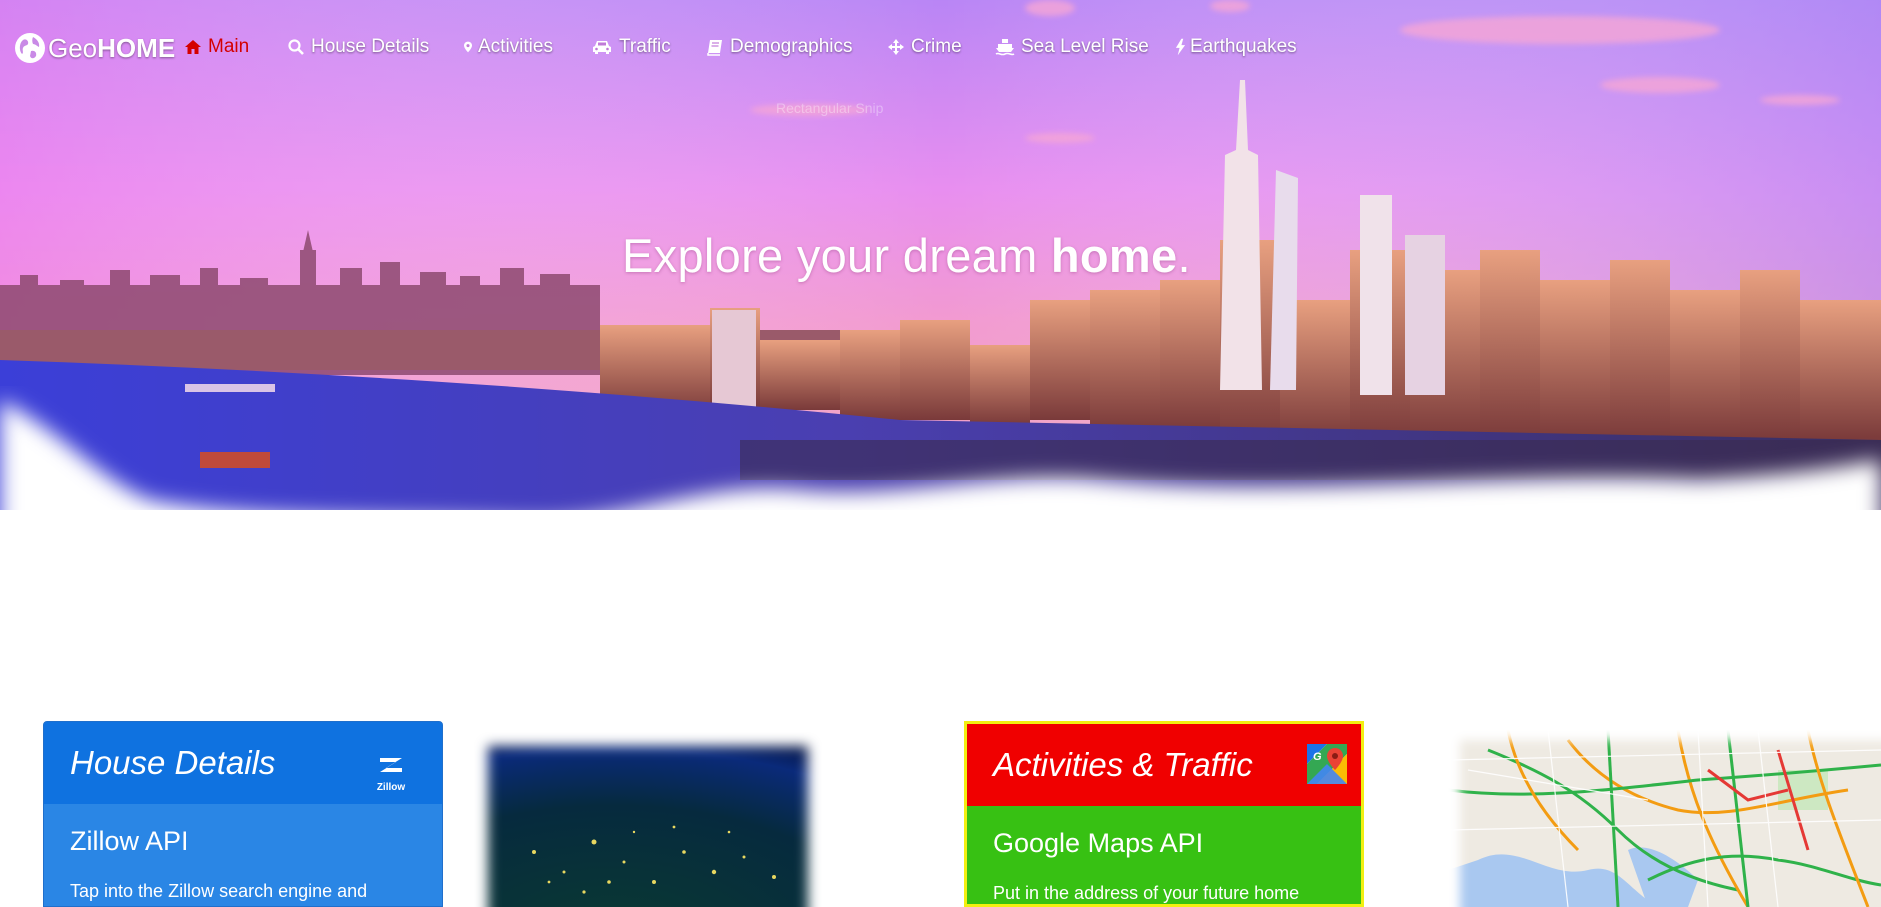 The image size is (1881, 907). Describe the element at coordinates (219, 891) in the screenshot. I see `house-details-text: Tap into the Zillow search engine and` at that location.